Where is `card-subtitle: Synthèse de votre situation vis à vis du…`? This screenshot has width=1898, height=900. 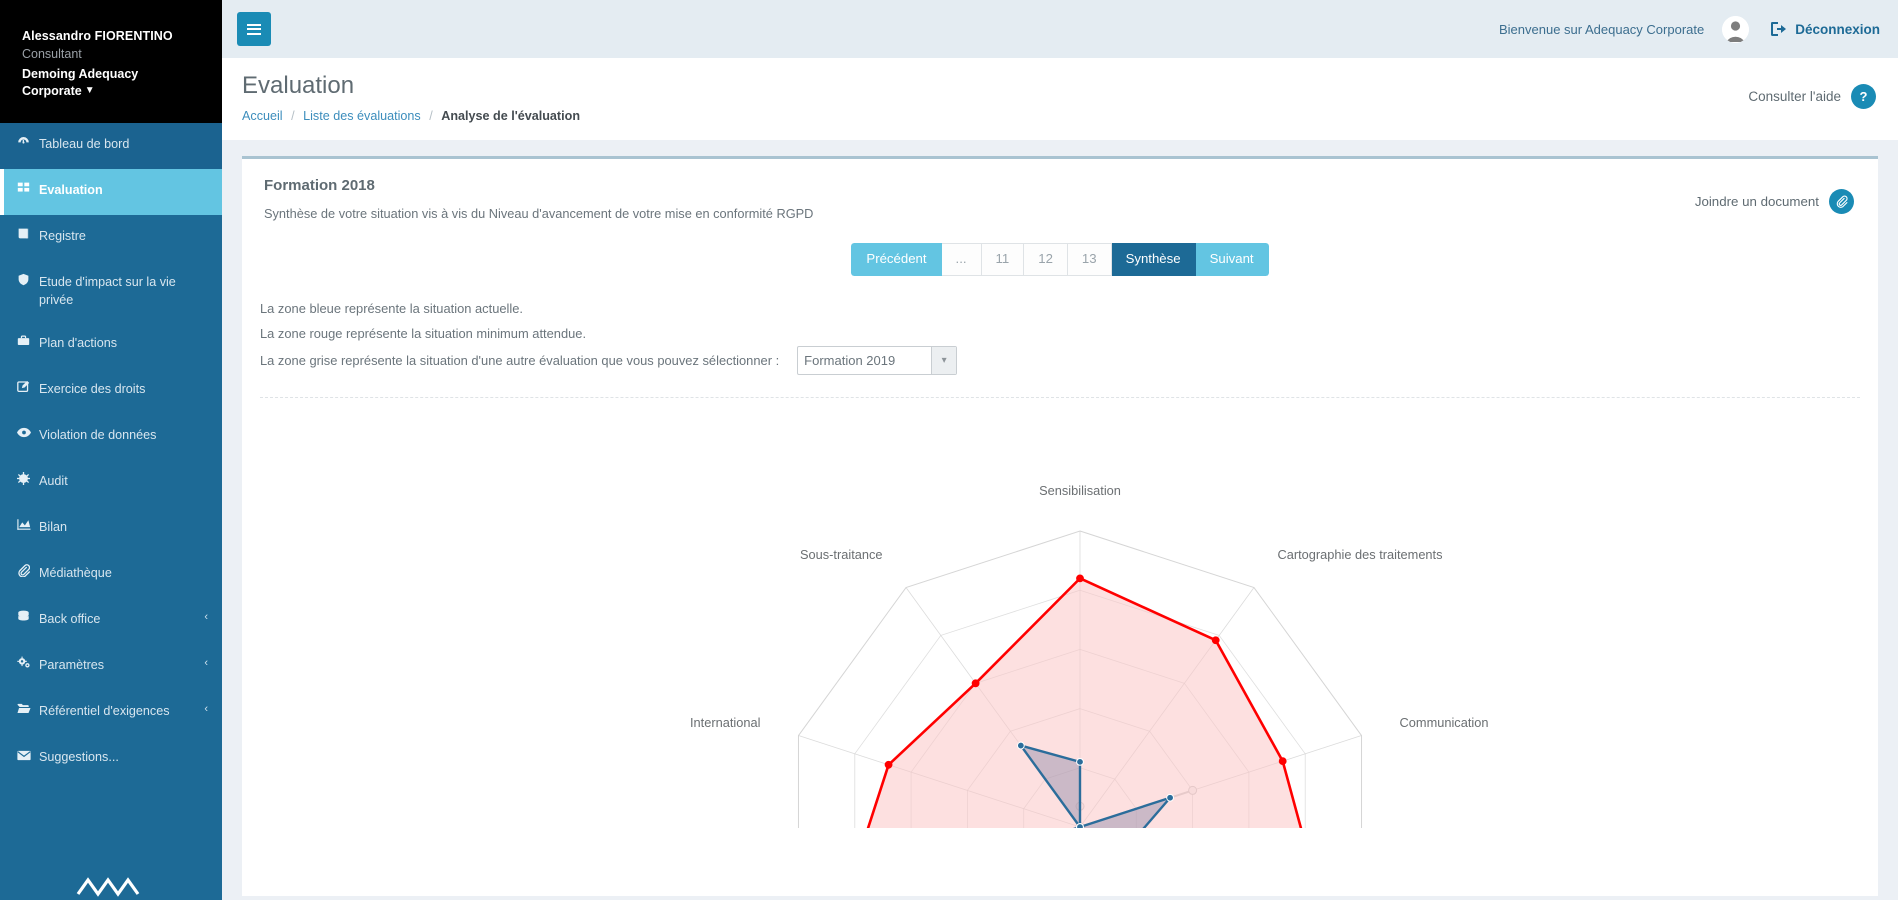 card-subtitle: Synthèse de votre situation vis à vis du… is located at coordinates (539, 213).